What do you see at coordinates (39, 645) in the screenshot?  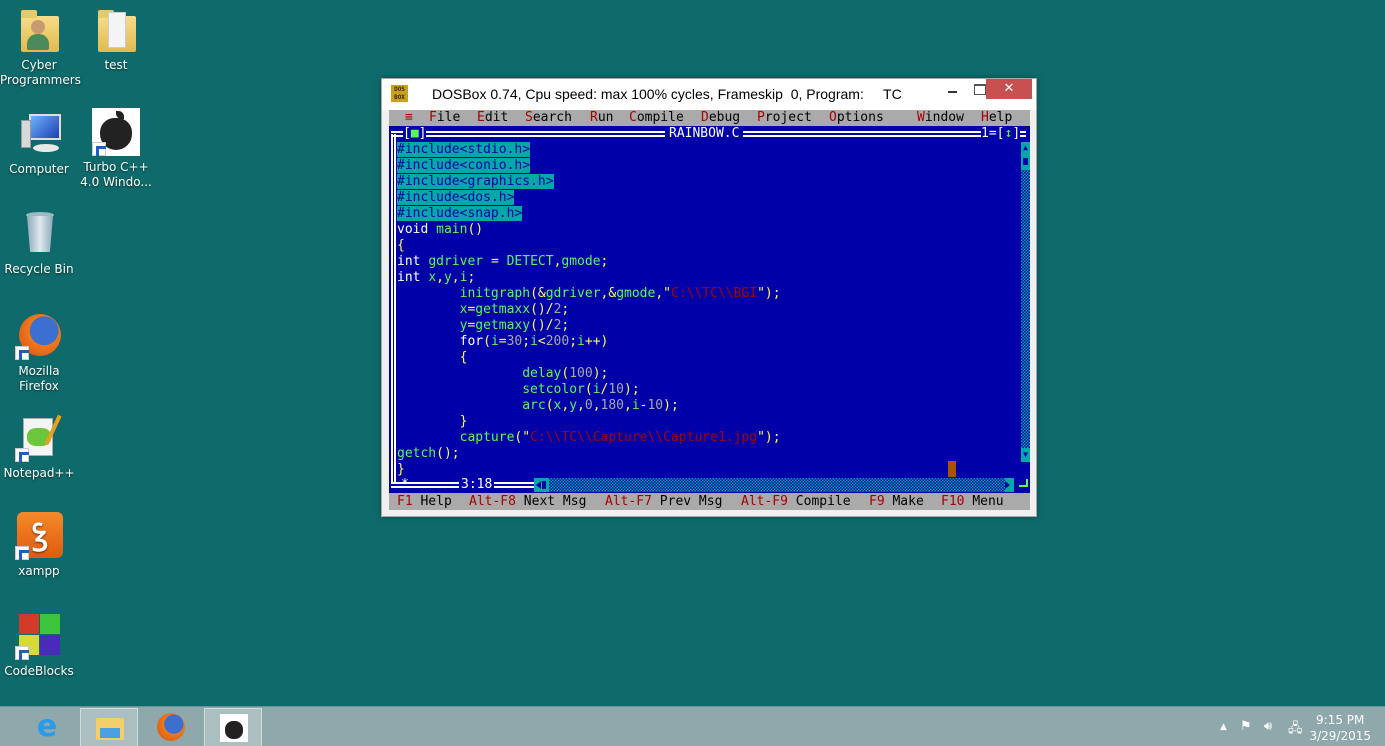 I see `desktop-icon-codeblocks: CodeBlocks` at bounding box center [39, 645].